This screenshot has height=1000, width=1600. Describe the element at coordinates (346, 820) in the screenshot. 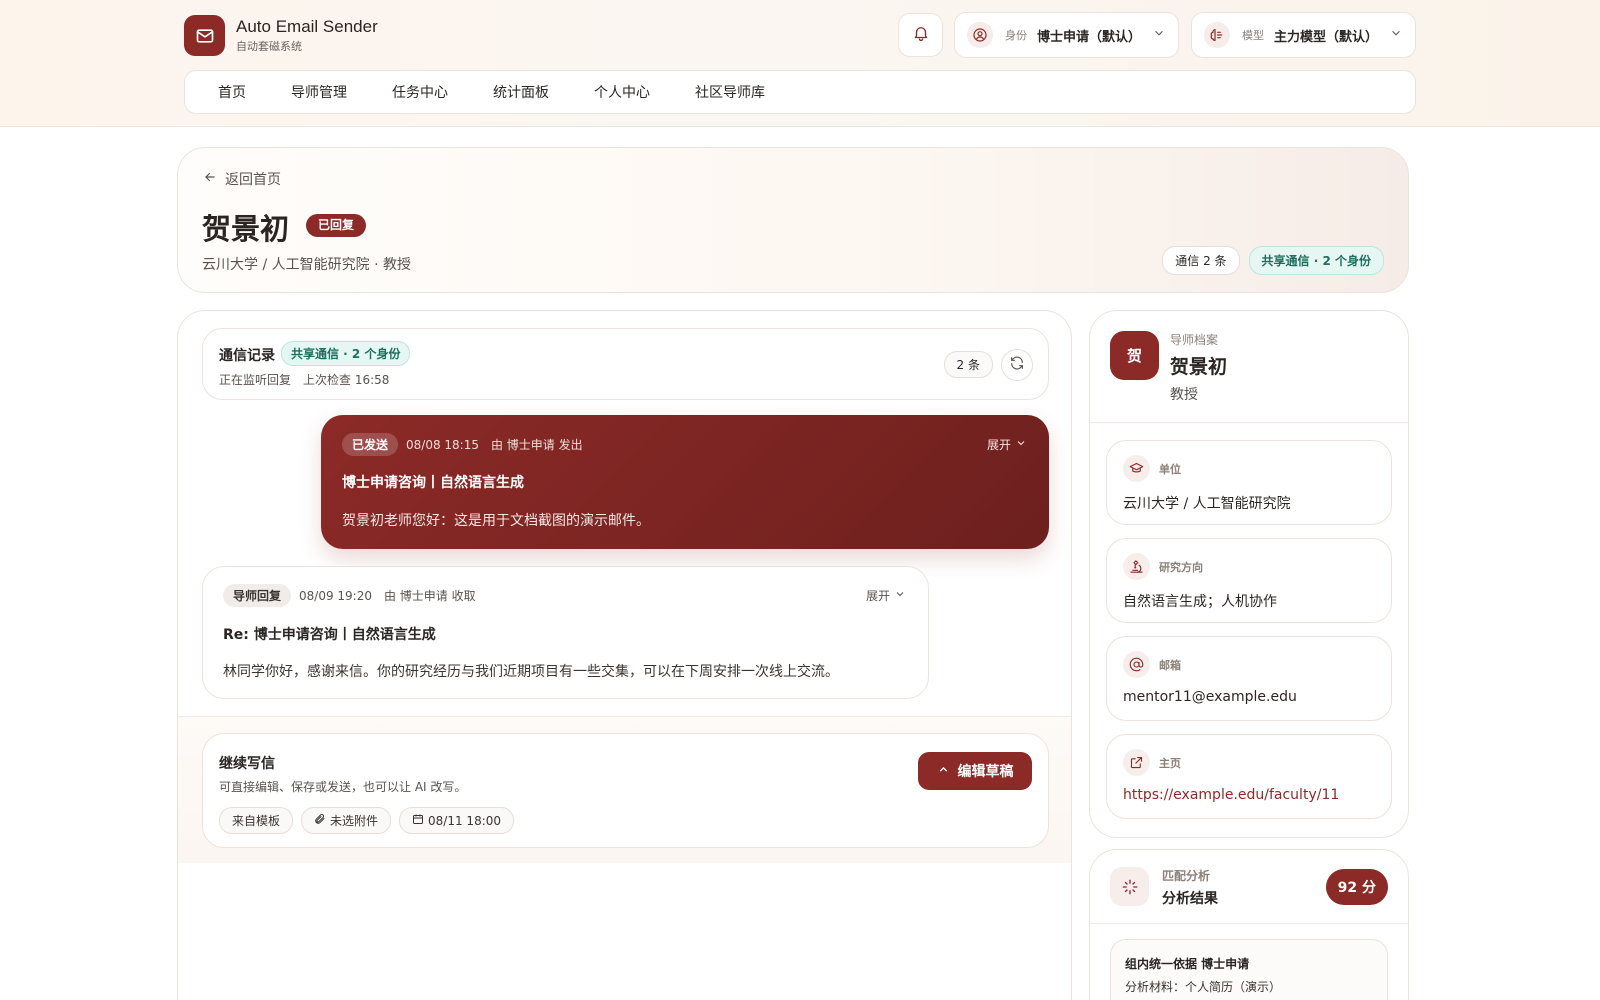

I see `attachment-chip: 未选附件` at that location.